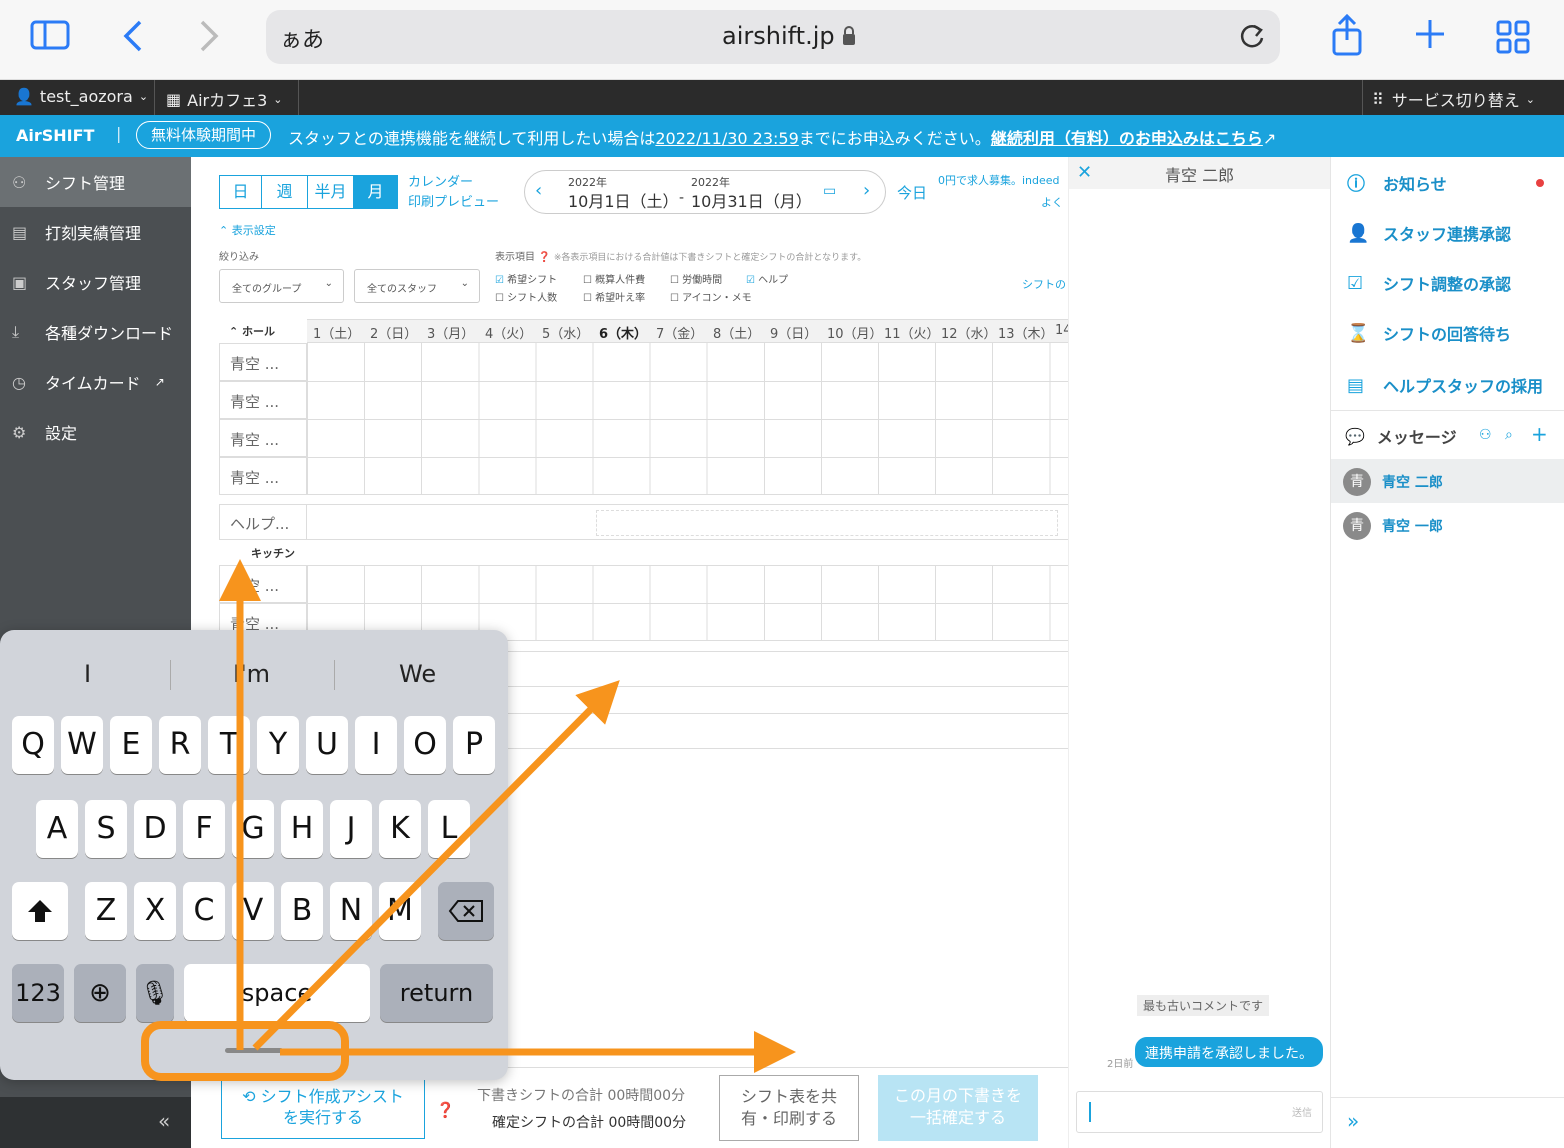 The width and height of the screenshot is (1564, 1148). What do you see at coordinates (436, 993) in the screenshot?
I see `return-key: return` at bounding box center [436, 993].